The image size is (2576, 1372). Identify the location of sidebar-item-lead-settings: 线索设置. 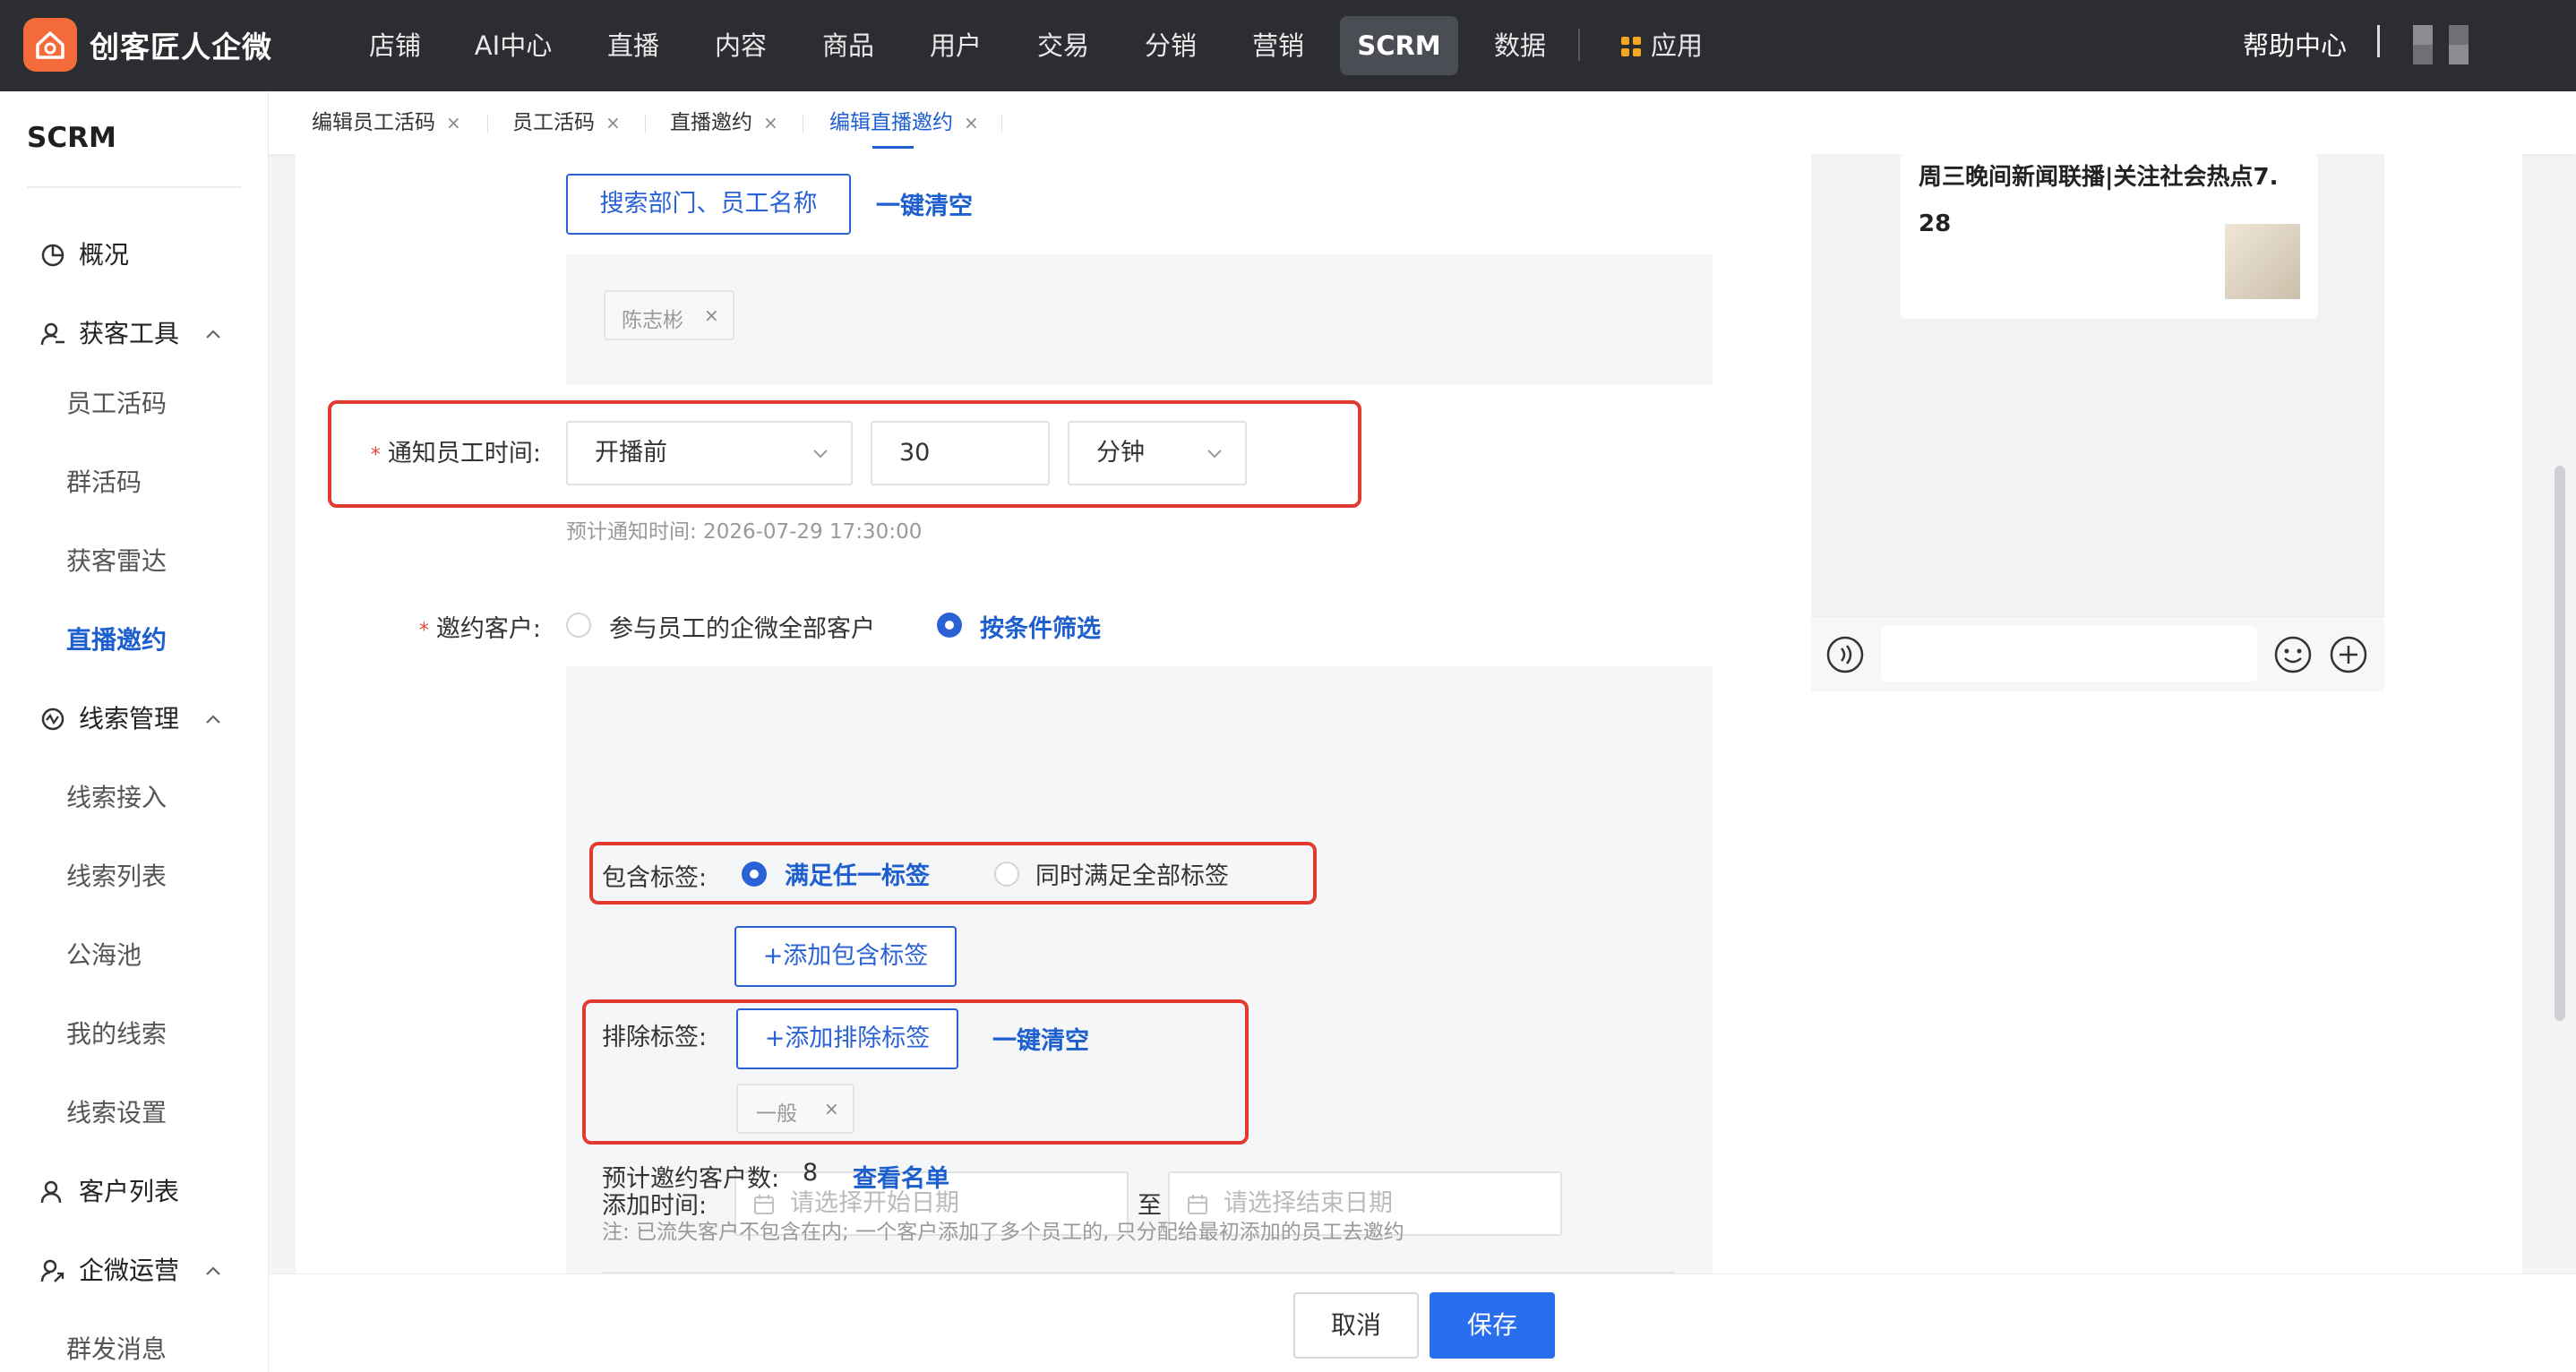
(116, 1113).